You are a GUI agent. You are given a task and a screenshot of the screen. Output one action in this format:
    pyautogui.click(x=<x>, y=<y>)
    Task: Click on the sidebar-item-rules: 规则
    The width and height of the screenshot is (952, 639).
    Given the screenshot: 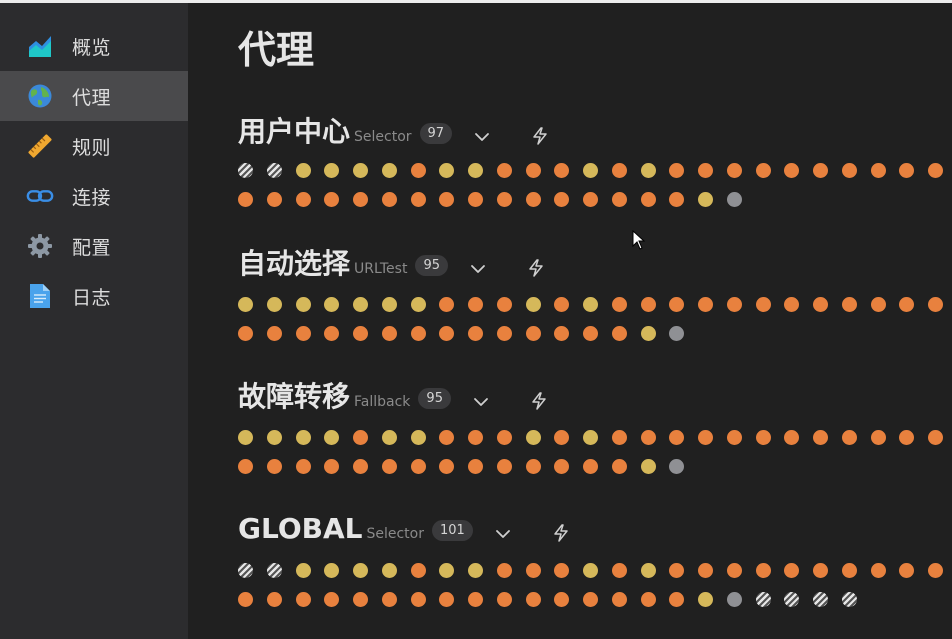 What is the action you would take?
    pyautogui.click(x=94, y=146)
    